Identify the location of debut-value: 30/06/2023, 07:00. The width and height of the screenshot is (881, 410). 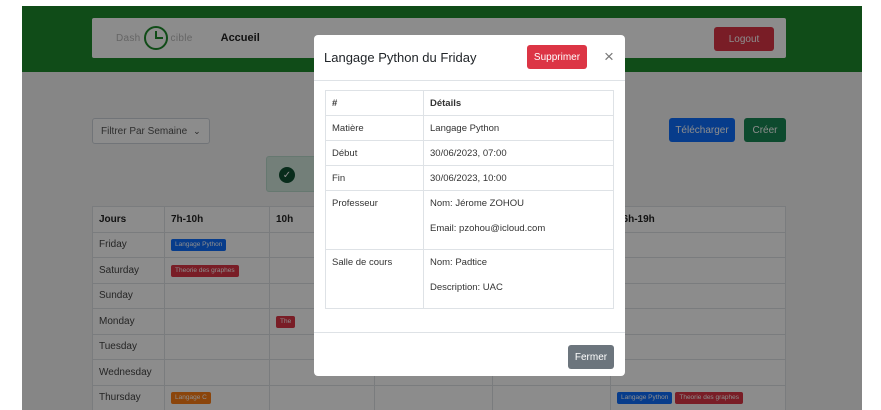
(518, 153).